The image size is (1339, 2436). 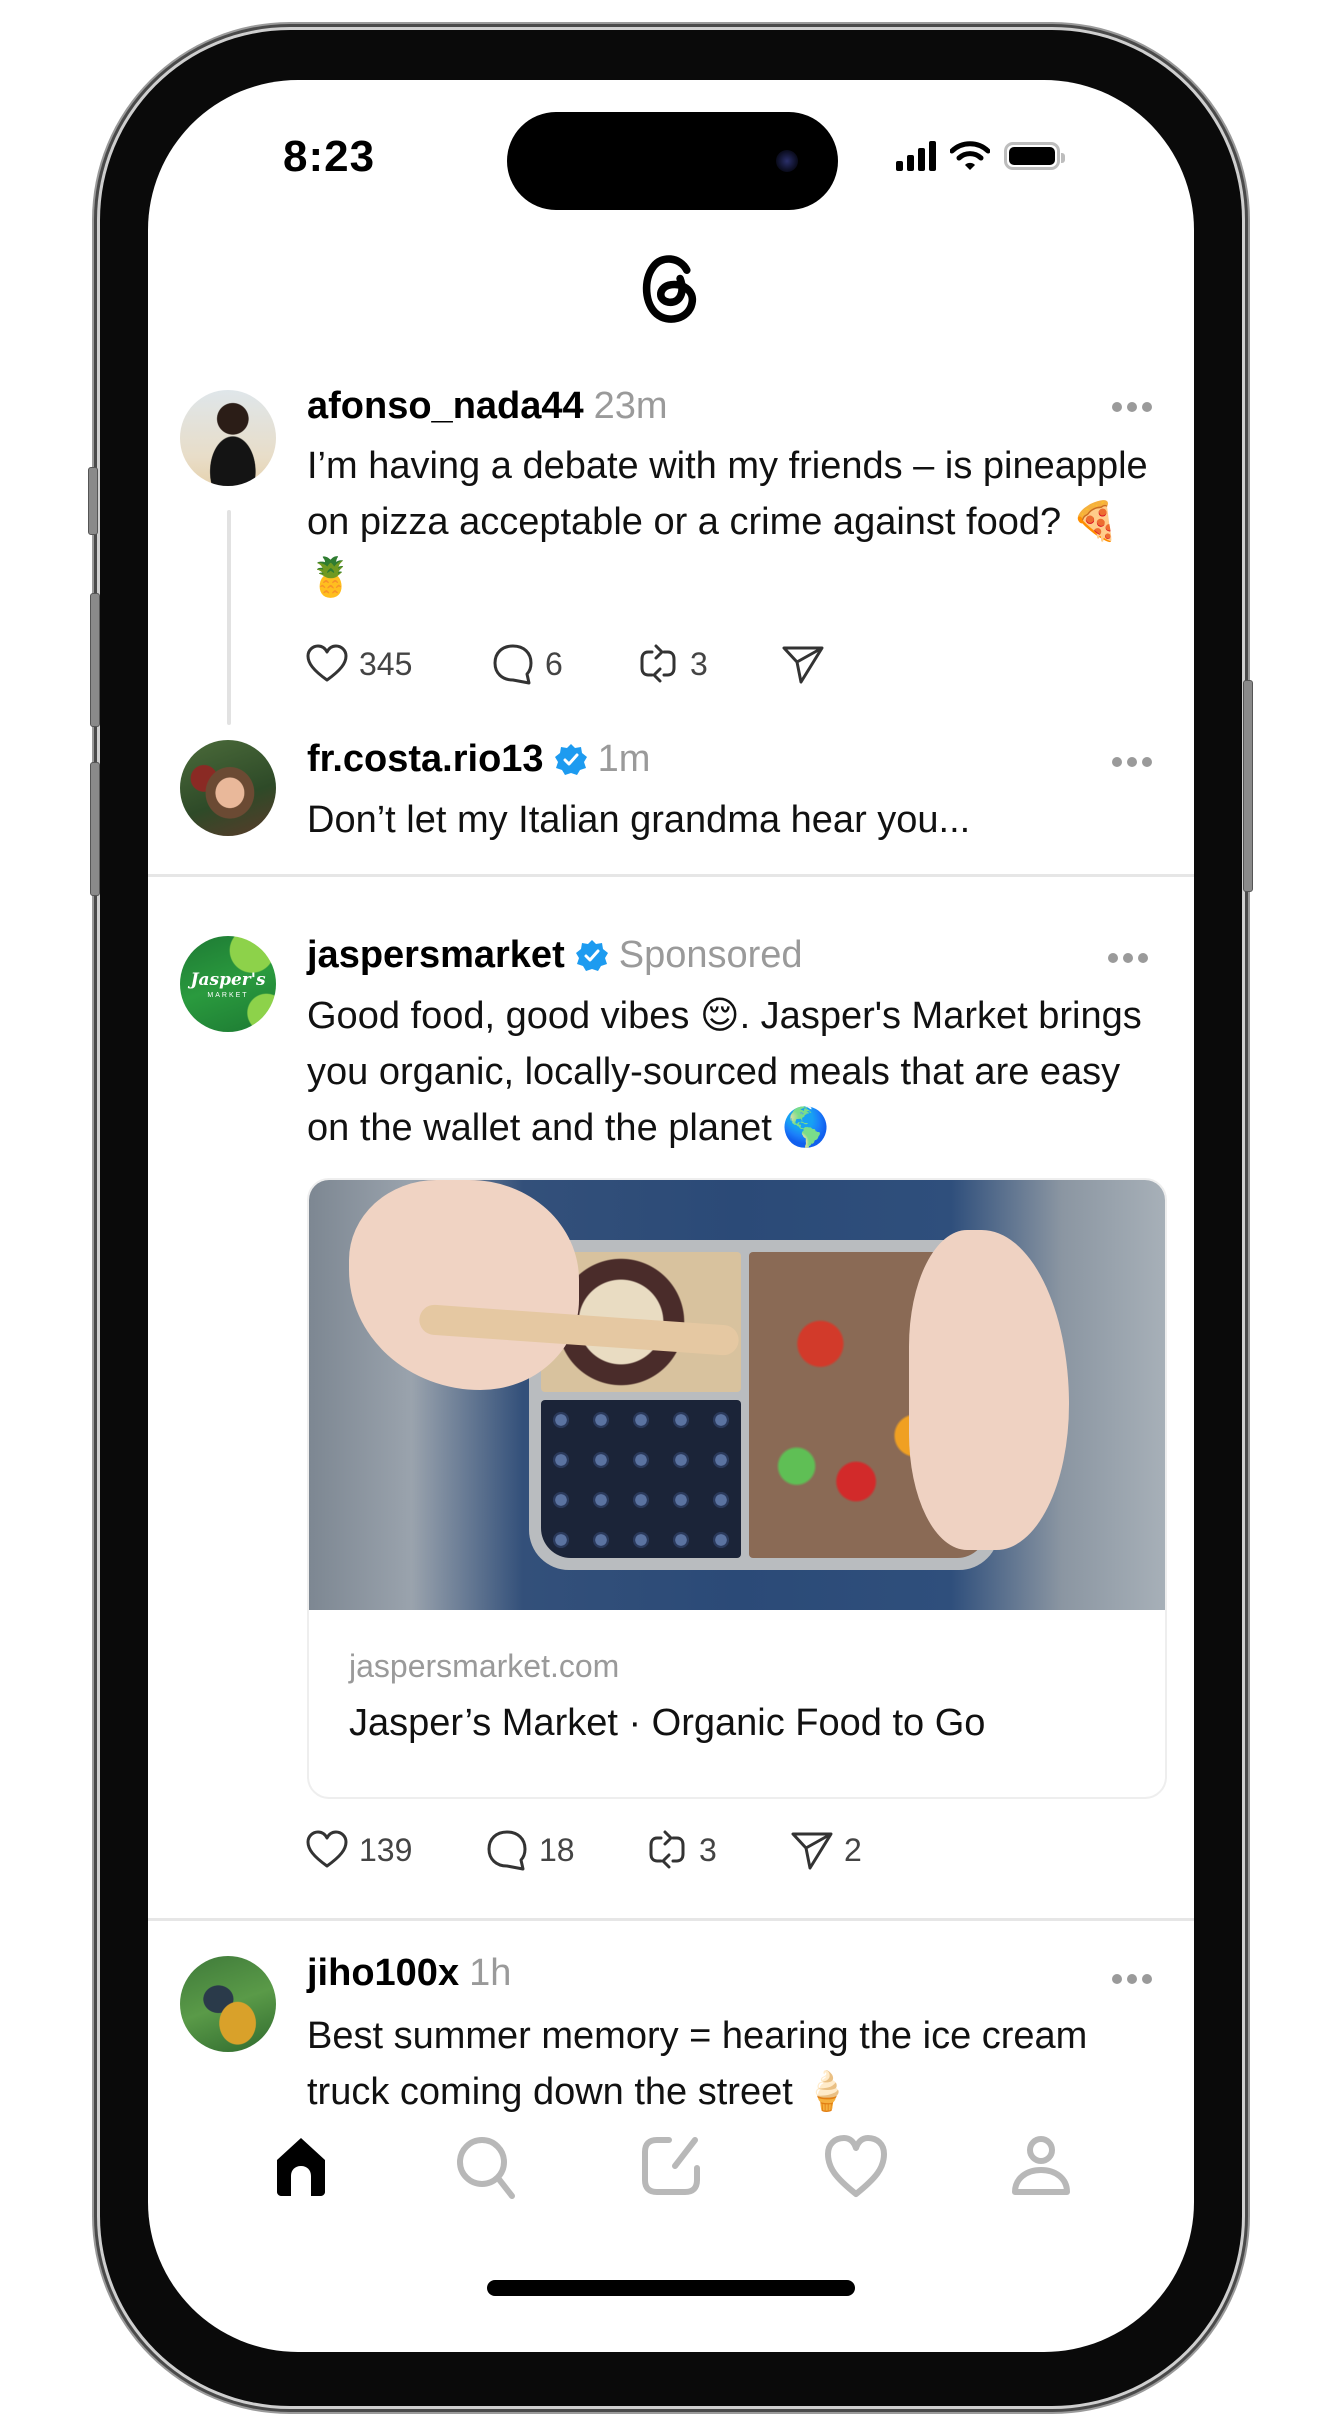 What do you see at coordinates (554, 663) in the screenshot?
I see `reply-count: 6` at bounding box center [554, 663].